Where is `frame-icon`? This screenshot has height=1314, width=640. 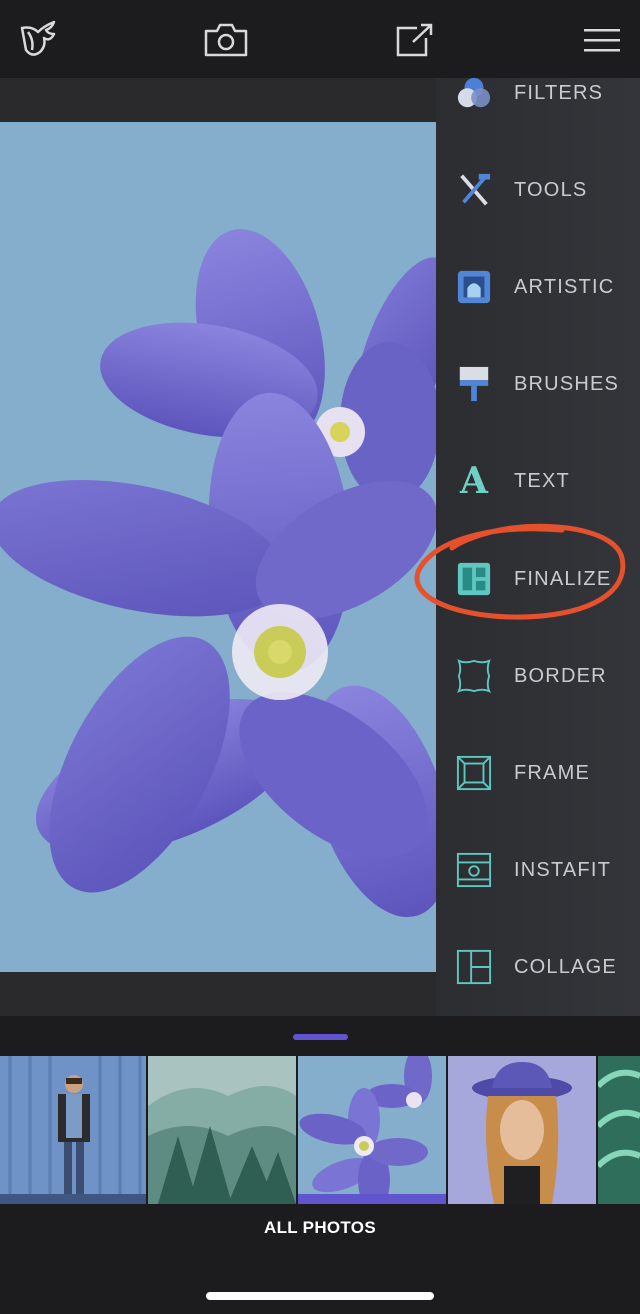
frame-icon is located at coordinates (474, 773).